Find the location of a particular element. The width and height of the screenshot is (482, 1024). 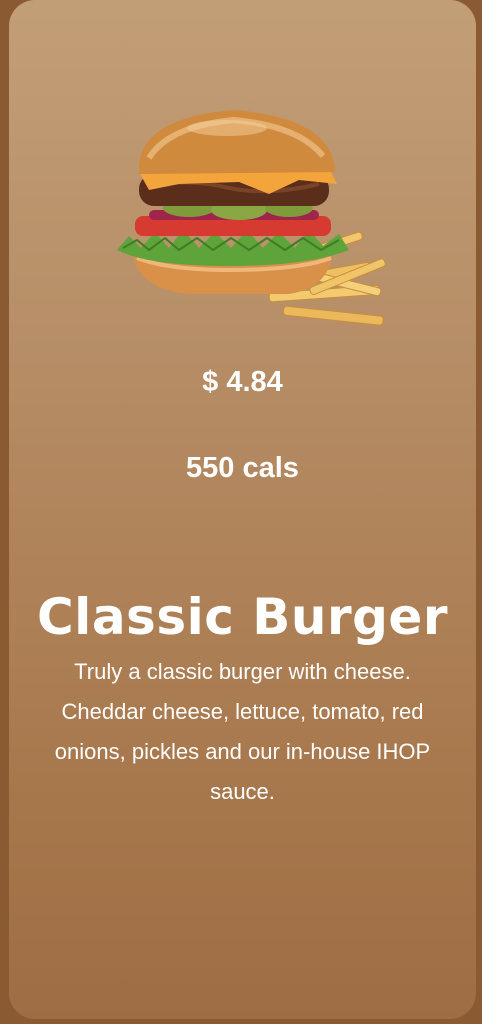

burger-with-fries-image is located at coordinates (251, 218).